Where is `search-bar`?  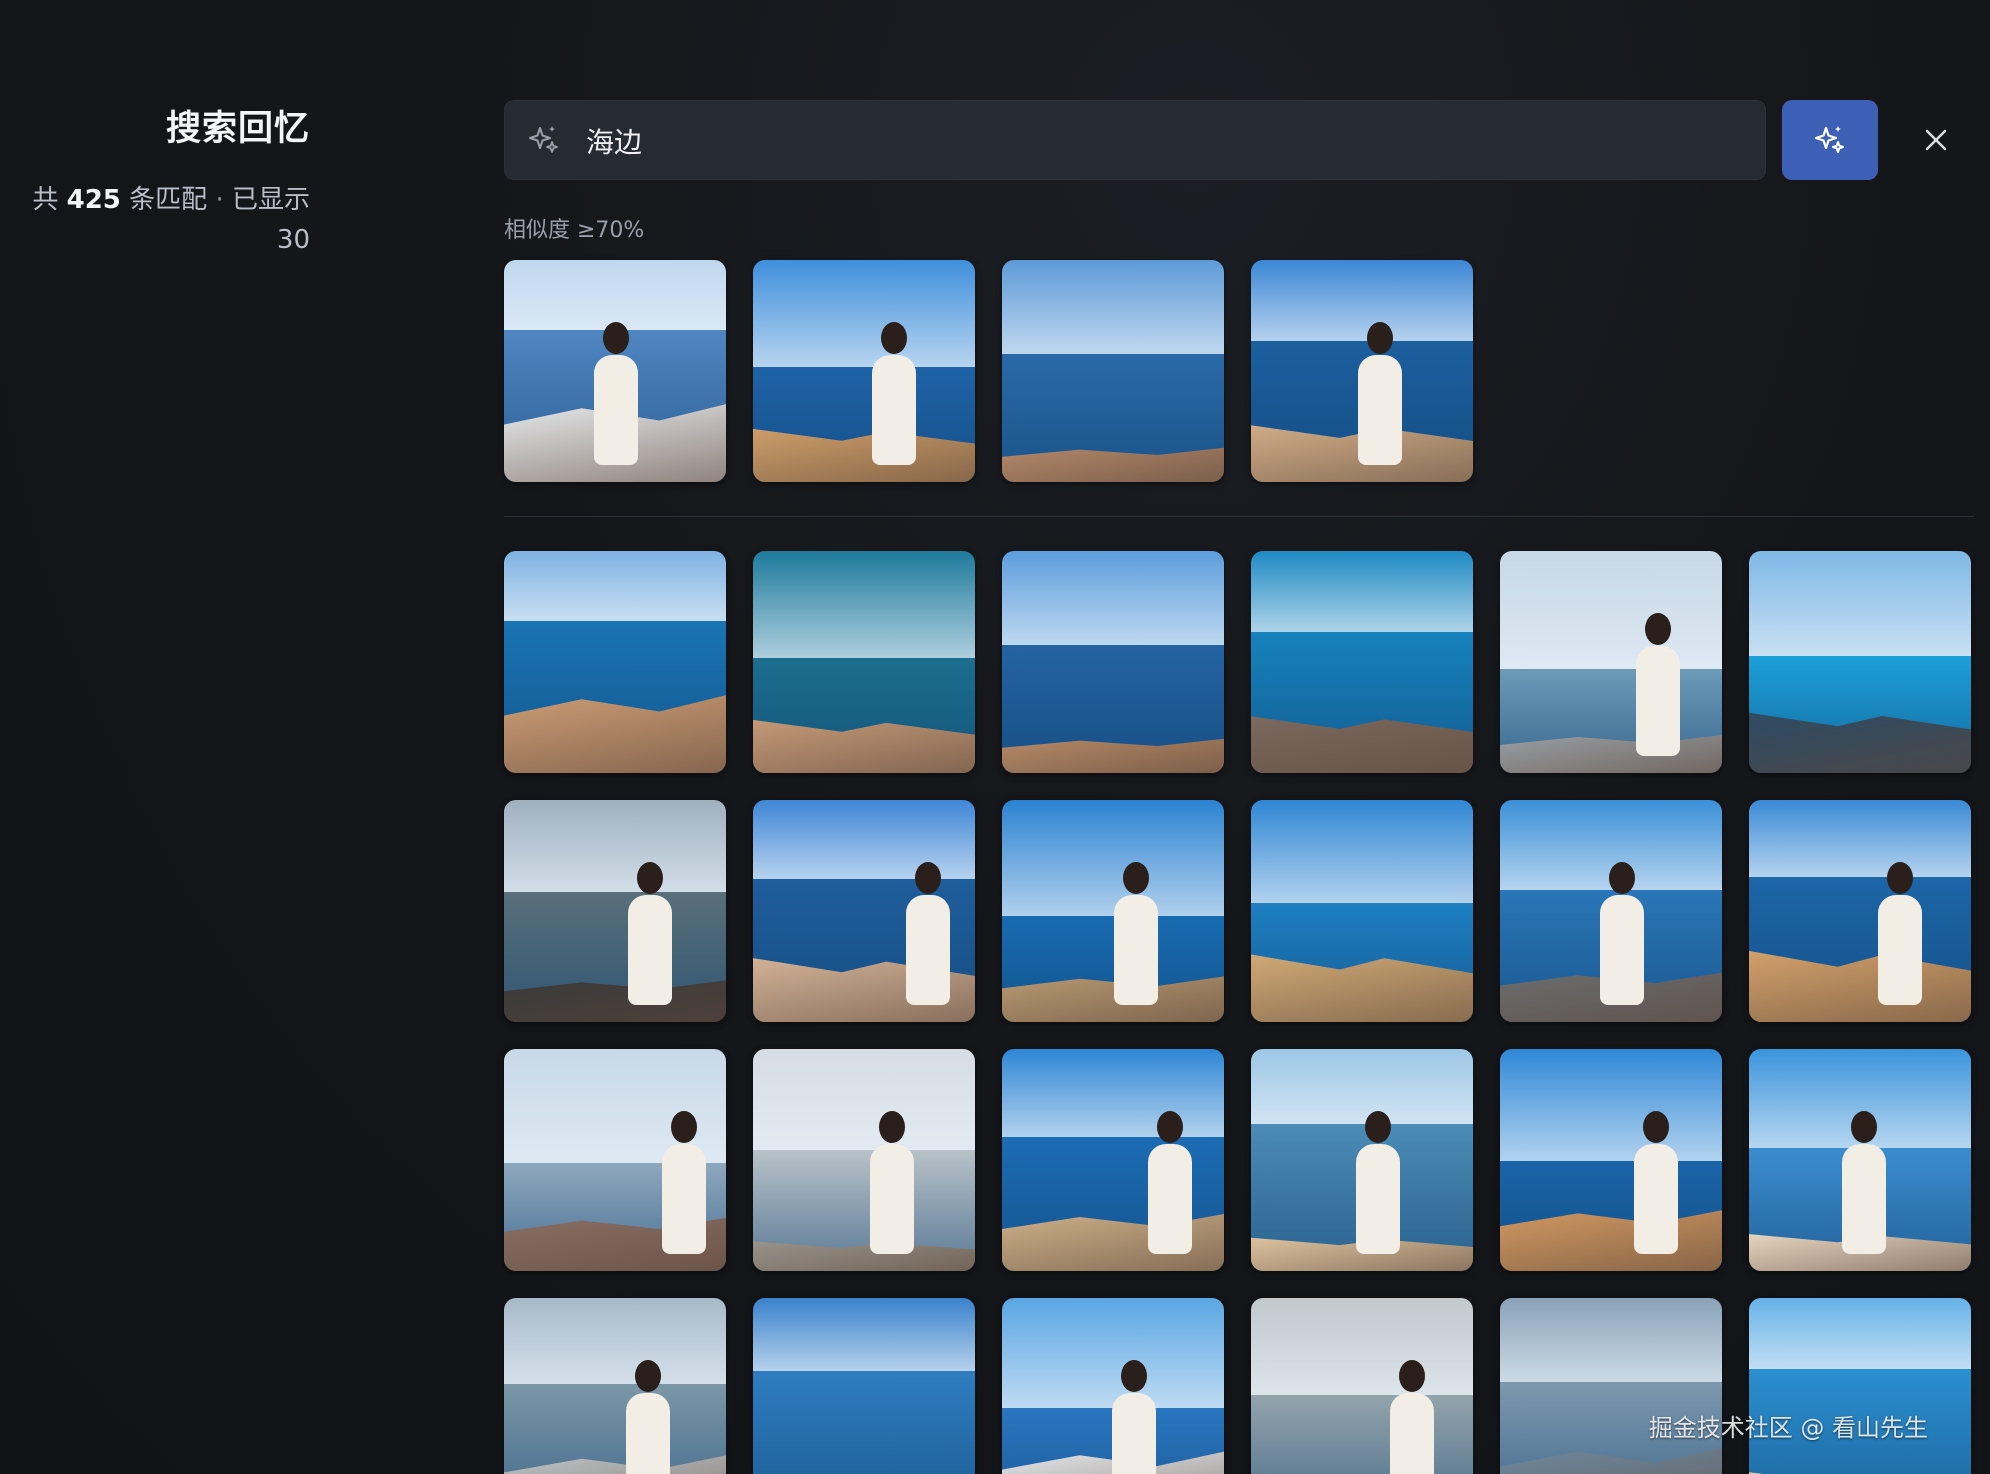
search-bar is located at coordinates (1135, 141).